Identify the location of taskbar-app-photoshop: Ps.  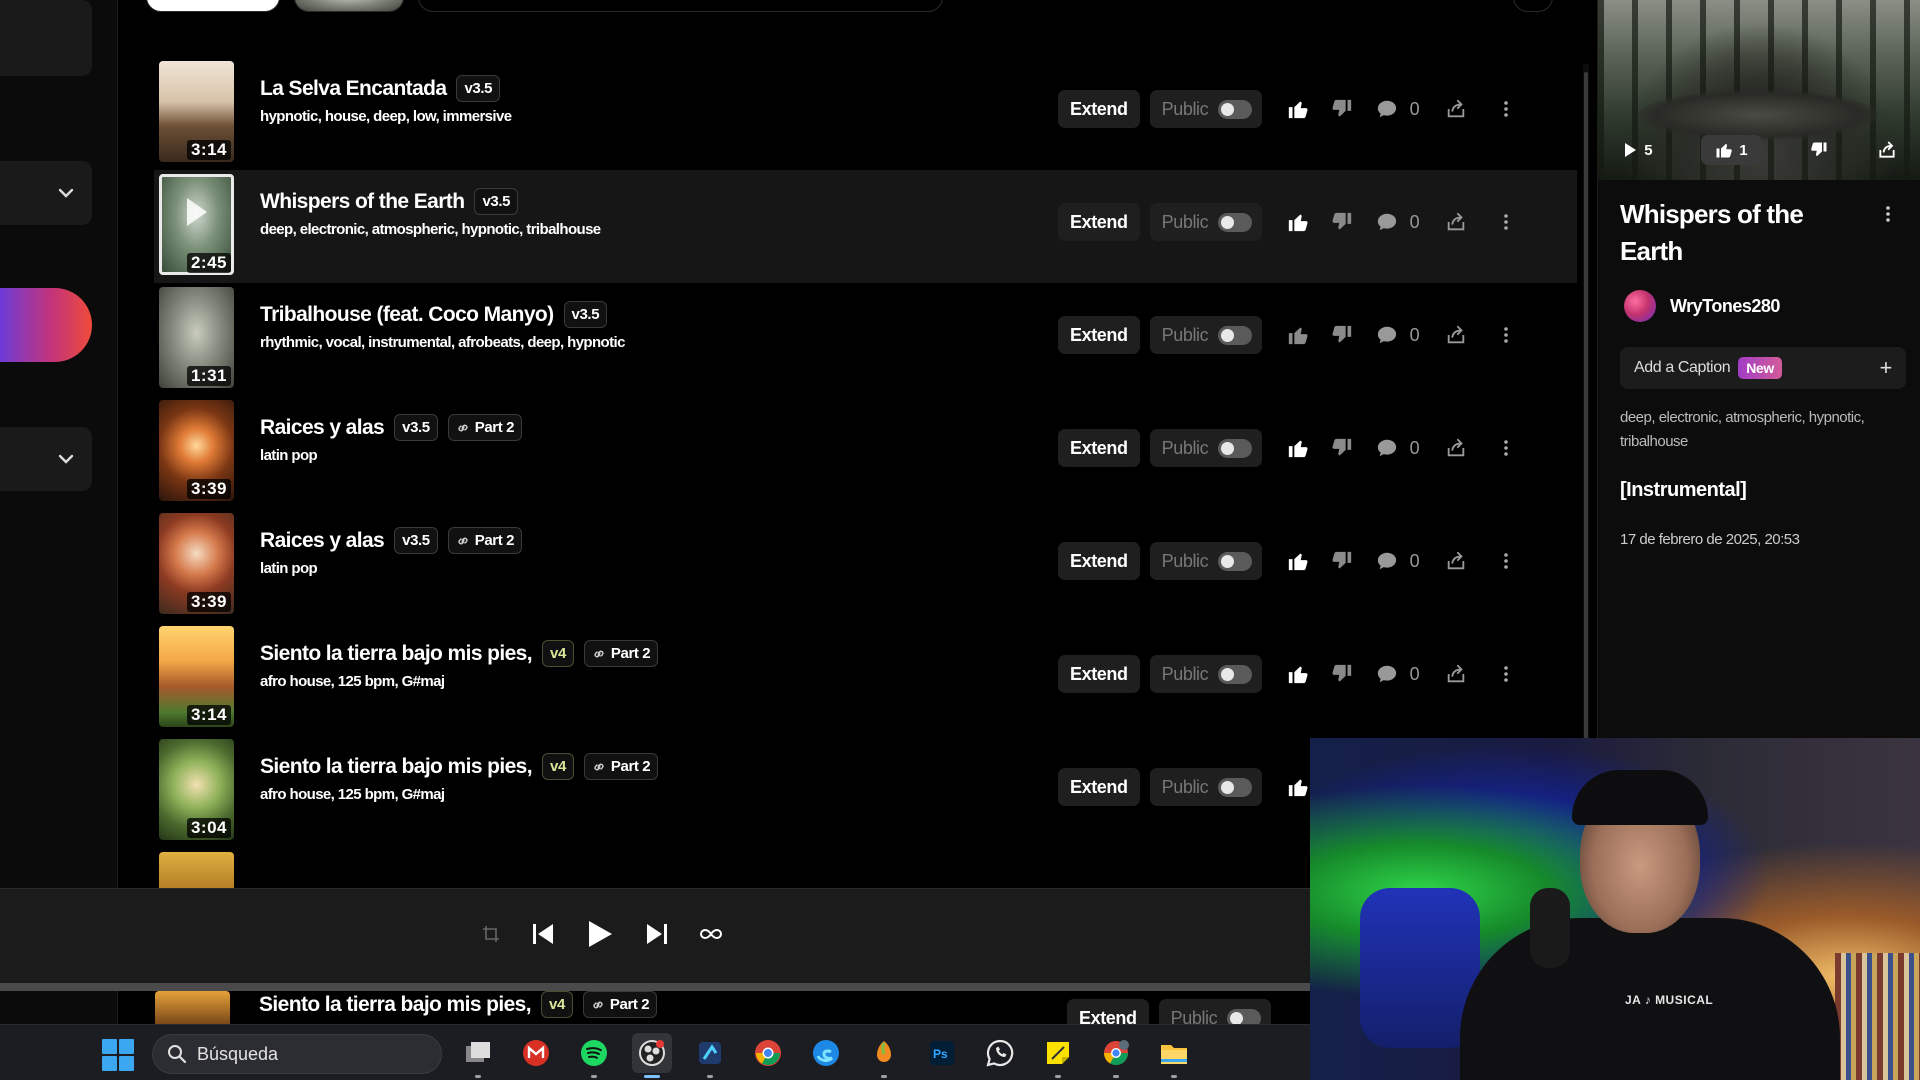
(942, 1053).